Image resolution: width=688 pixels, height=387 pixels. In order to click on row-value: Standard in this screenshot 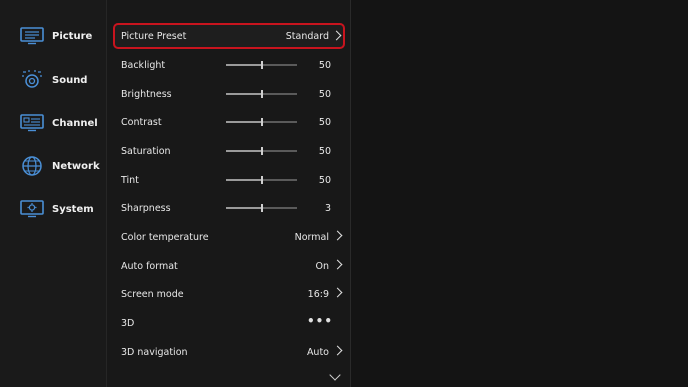, I will do `click(307, 36)`.